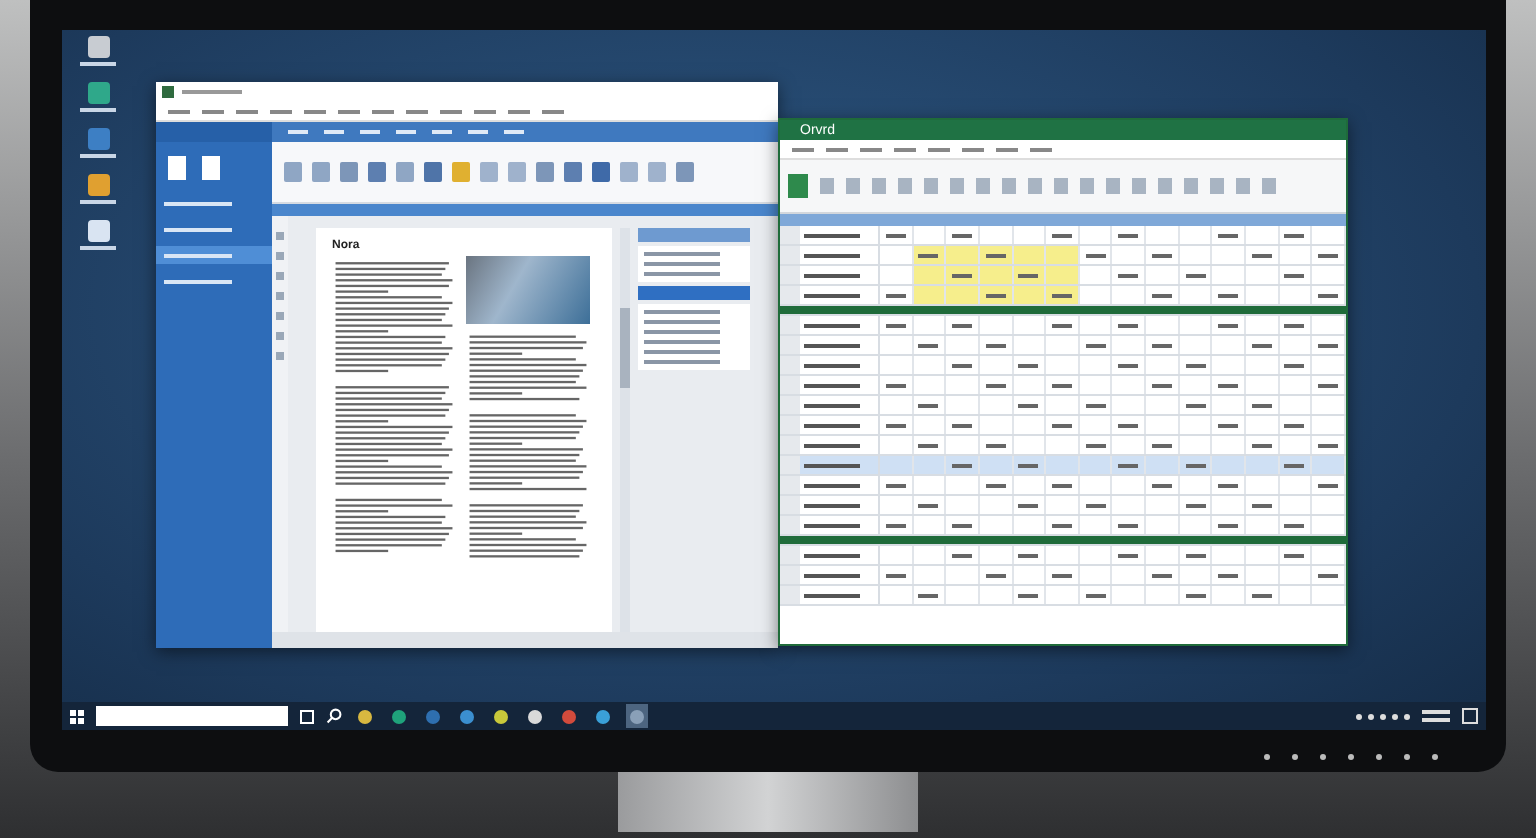  What do you see at coordinates (525, 132) in the screenshot?
I see `tab-bar` at bounding box center [525, 132].